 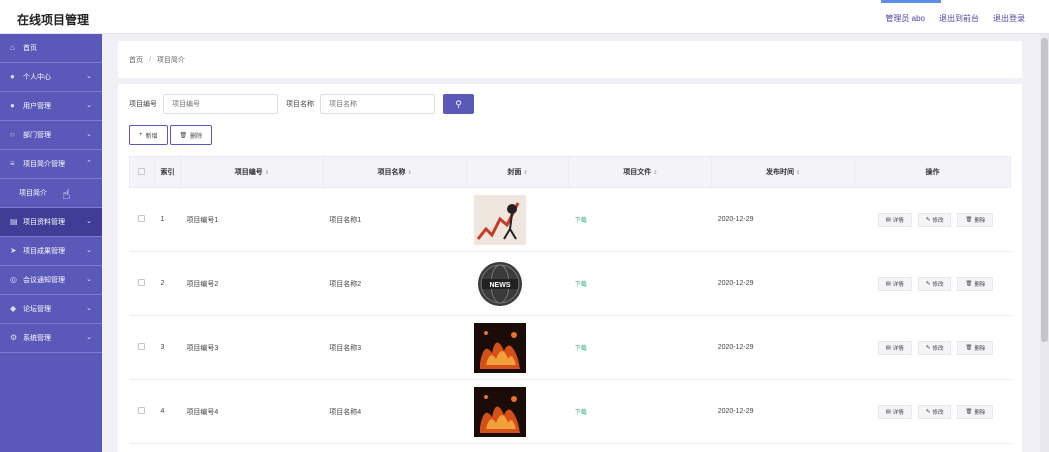 I want to click on column-header-code: 项目编号 ⇕, so click(x=251, y=172).